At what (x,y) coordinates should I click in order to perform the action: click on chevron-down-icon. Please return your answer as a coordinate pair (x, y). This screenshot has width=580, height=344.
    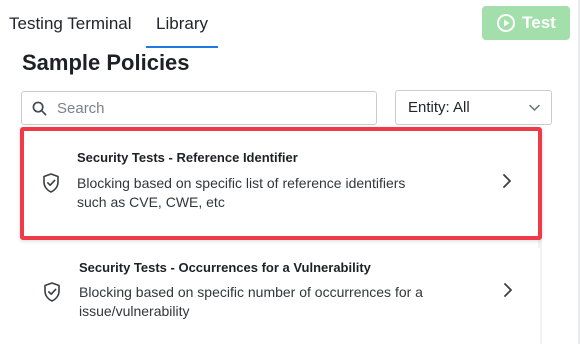
    Looking at the image, I should click on (534, 107).